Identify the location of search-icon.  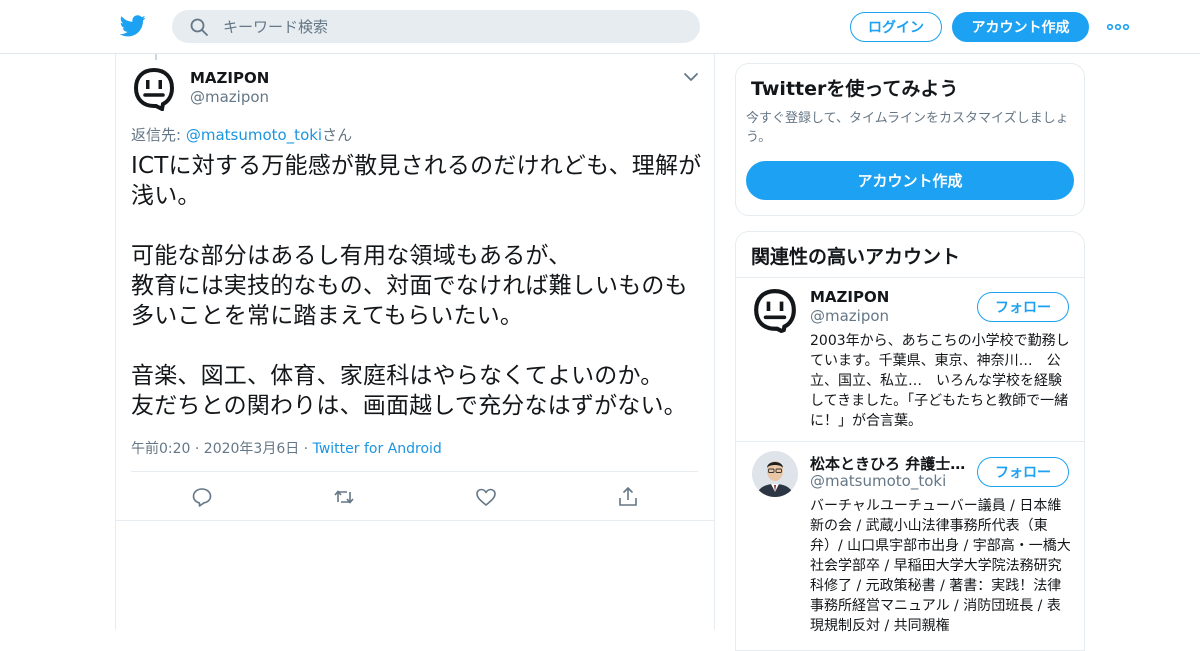
(199, 27).